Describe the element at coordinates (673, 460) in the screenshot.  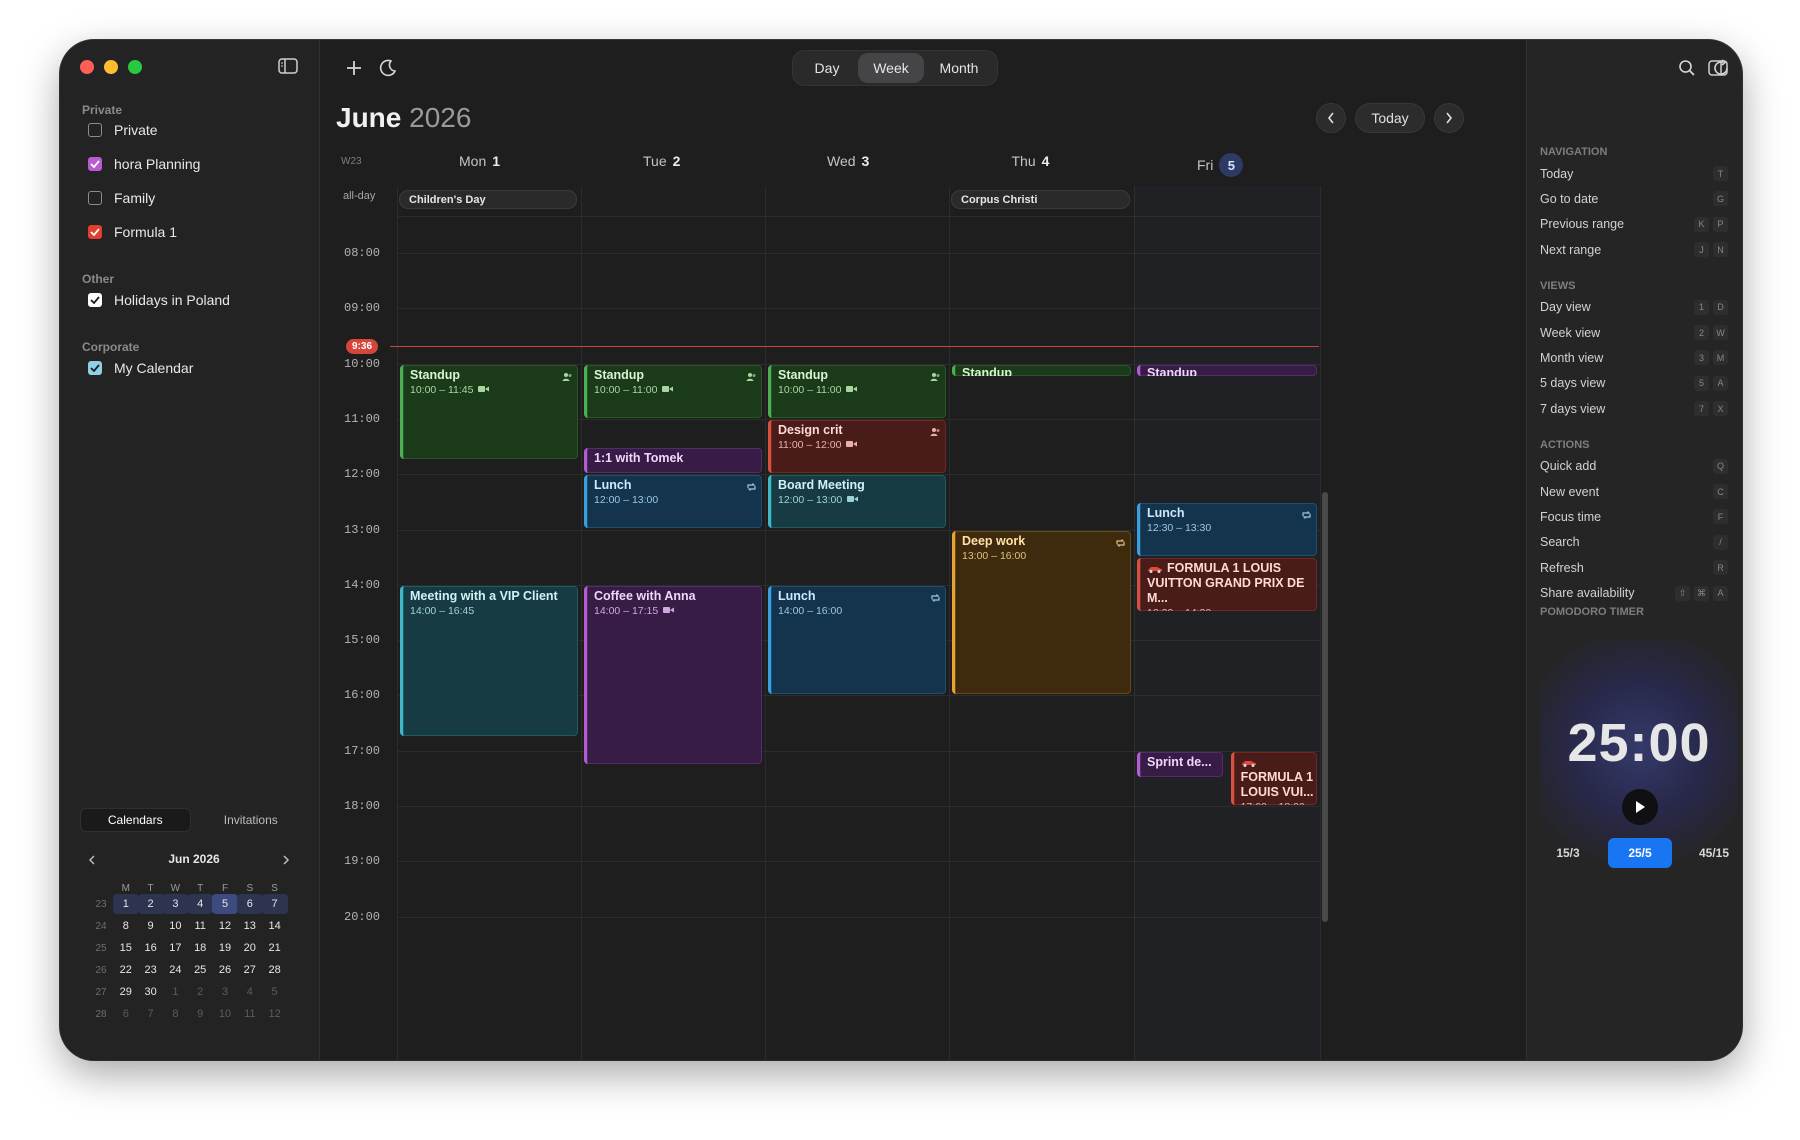
I see `event-1-1-with-tomek: 1:1 with Tomek` at that location.